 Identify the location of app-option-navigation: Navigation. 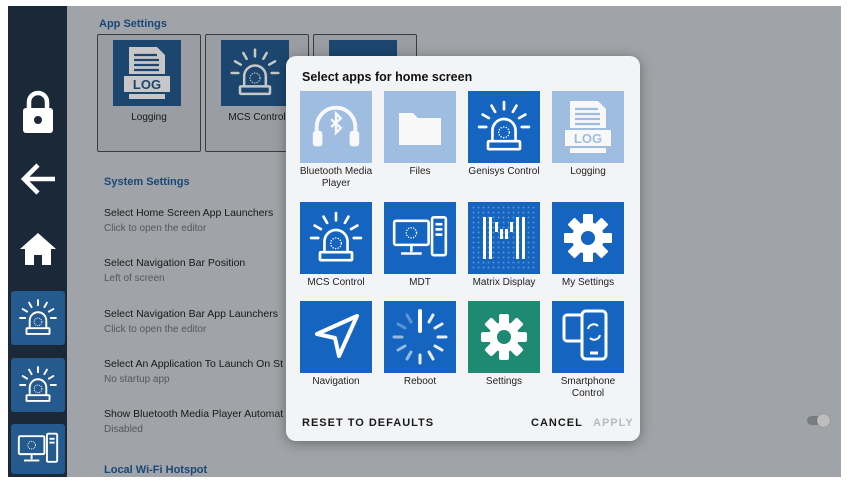
(336, 344).